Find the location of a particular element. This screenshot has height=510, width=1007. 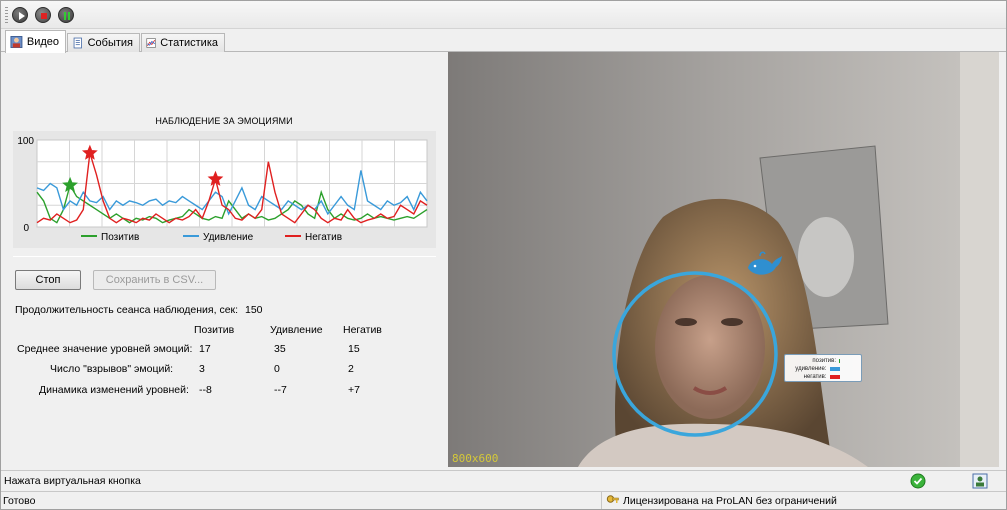

overlay-row-surprise: удивление: is located at coordinates (814, 369).